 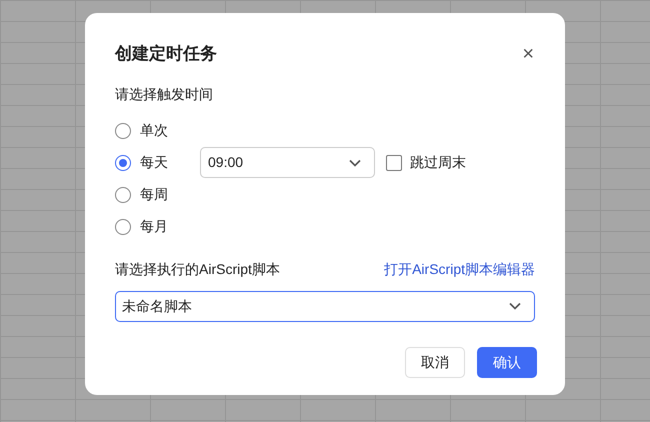 I want to click on confirm-button: 确认, so click(x=507, y=362).